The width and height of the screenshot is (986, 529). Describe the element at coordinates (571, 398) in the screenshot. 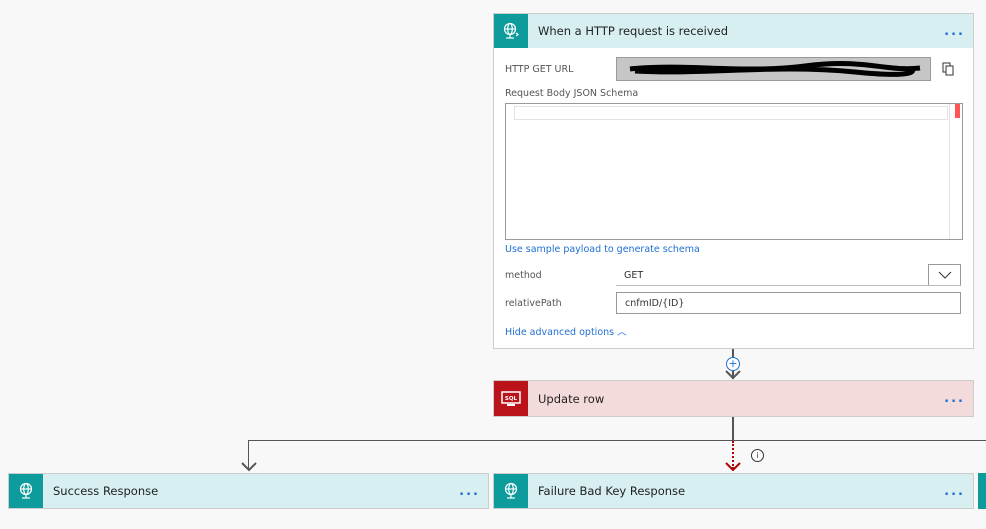

I see `update-row-title: Update row` at that location.